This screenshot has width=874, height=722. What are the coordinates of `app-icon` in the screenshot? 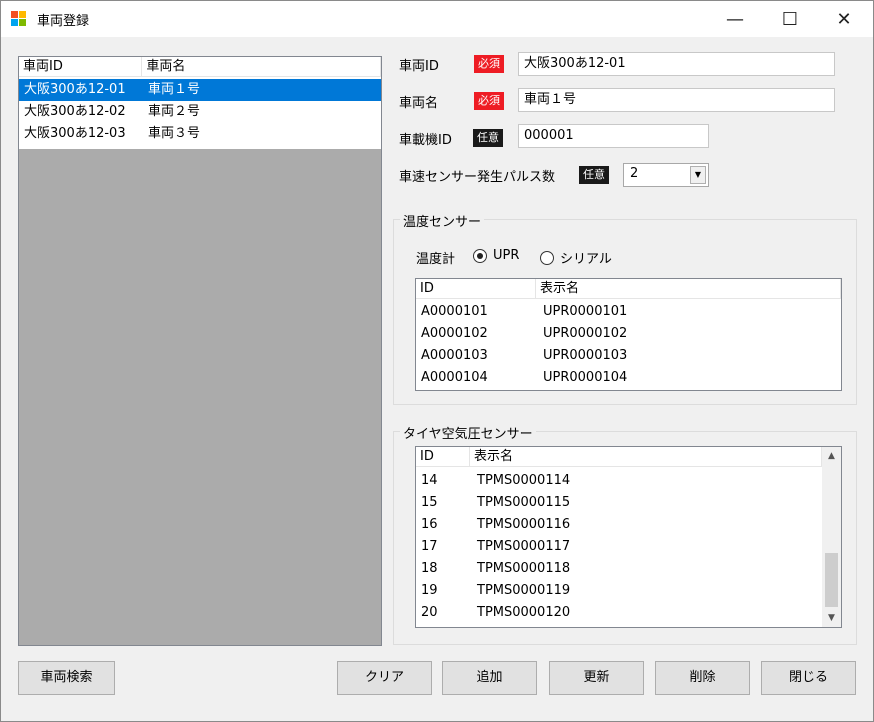 It's located at (19, 19).